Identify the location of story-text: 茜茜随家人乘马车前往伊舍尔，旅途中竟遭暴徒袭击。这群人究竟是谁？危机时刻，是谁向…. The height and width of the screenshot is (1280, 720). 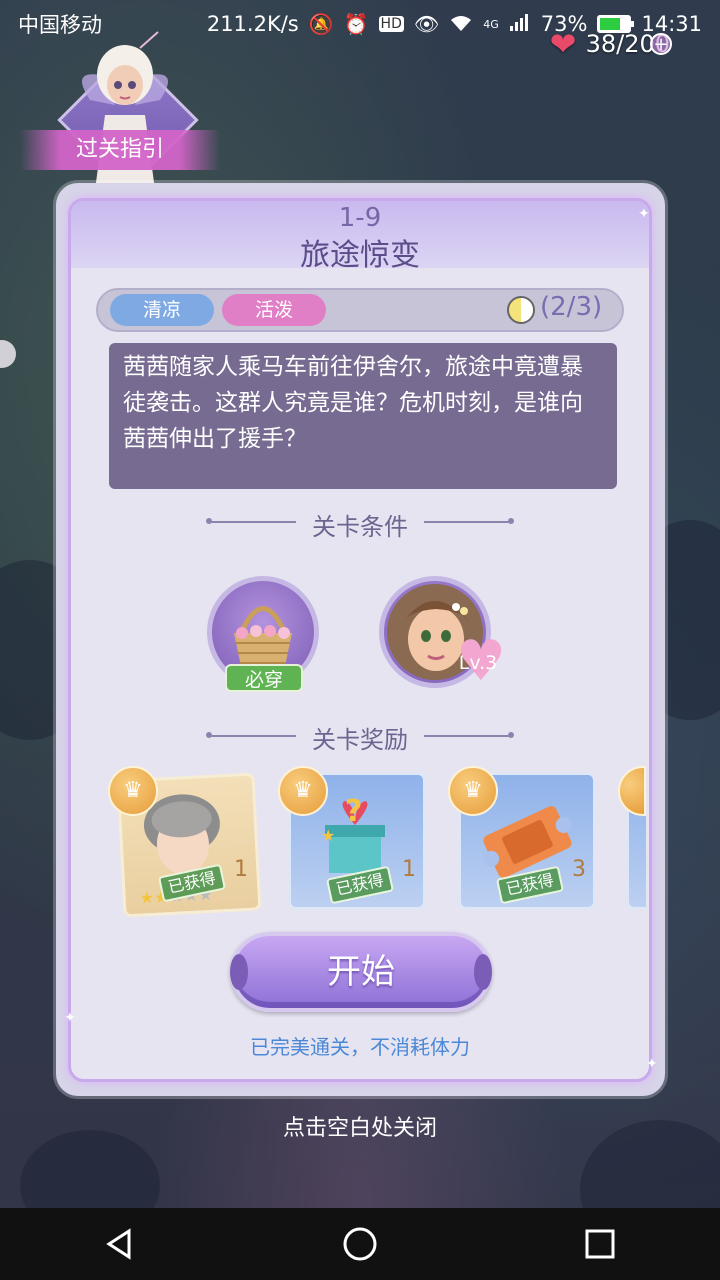
(363, 416).